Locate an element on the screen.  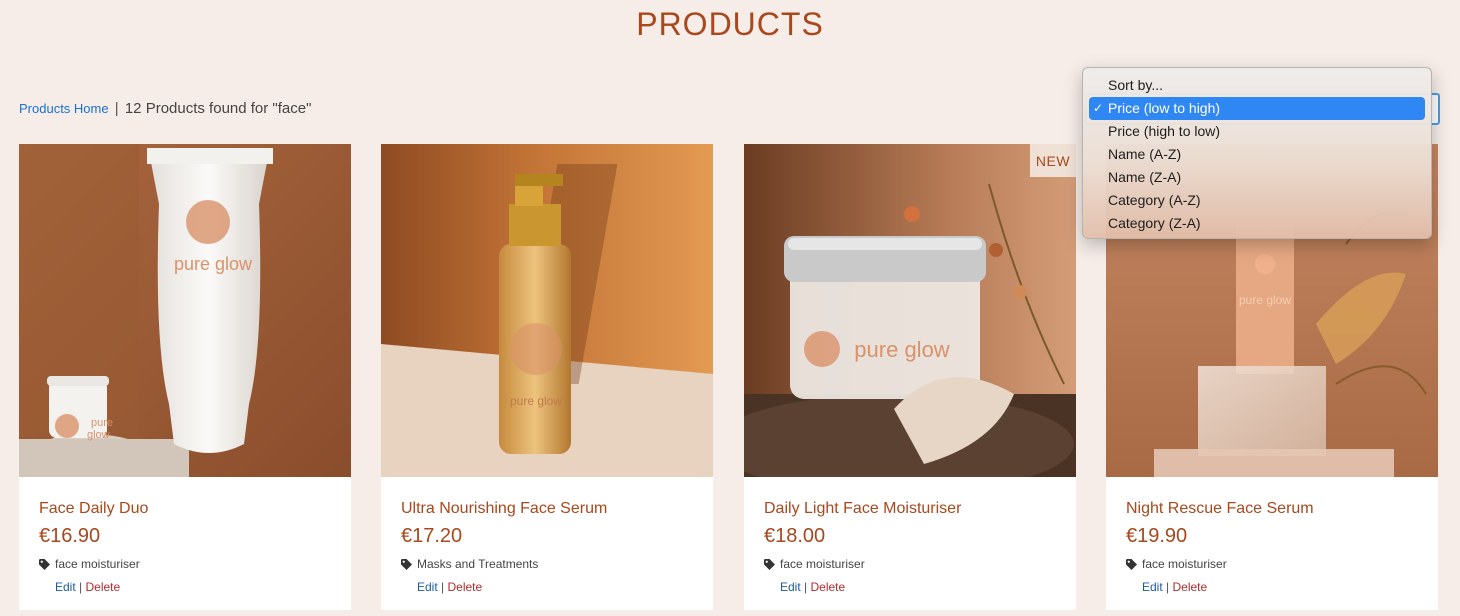
product-name: Ultra Nourishing Face Serum is located at coordinates (504, 509).